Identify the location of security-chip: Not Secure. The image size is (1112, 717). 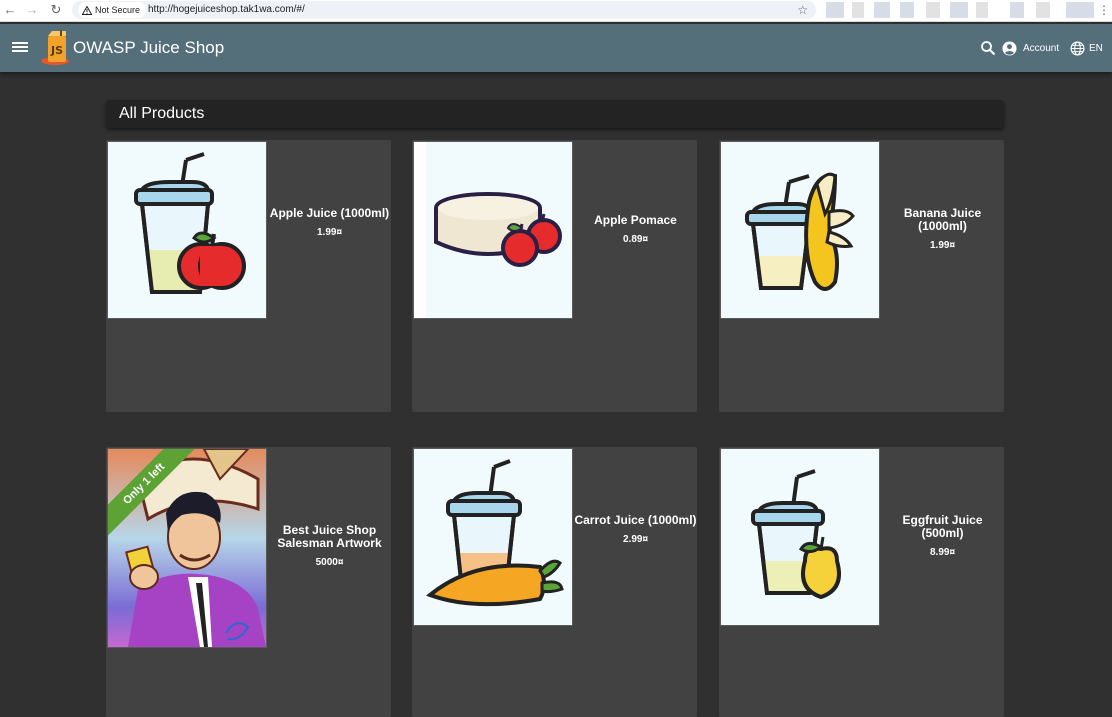
(112, 10).